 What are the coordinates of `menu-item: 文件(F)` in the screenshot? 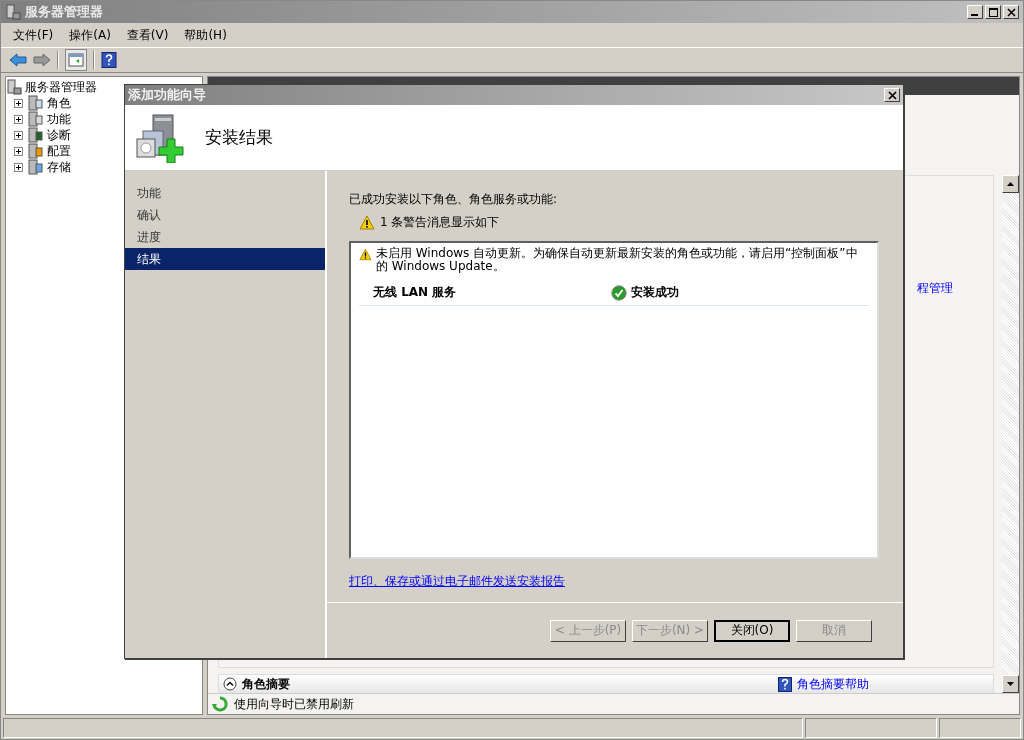 It's located at (33, 35).